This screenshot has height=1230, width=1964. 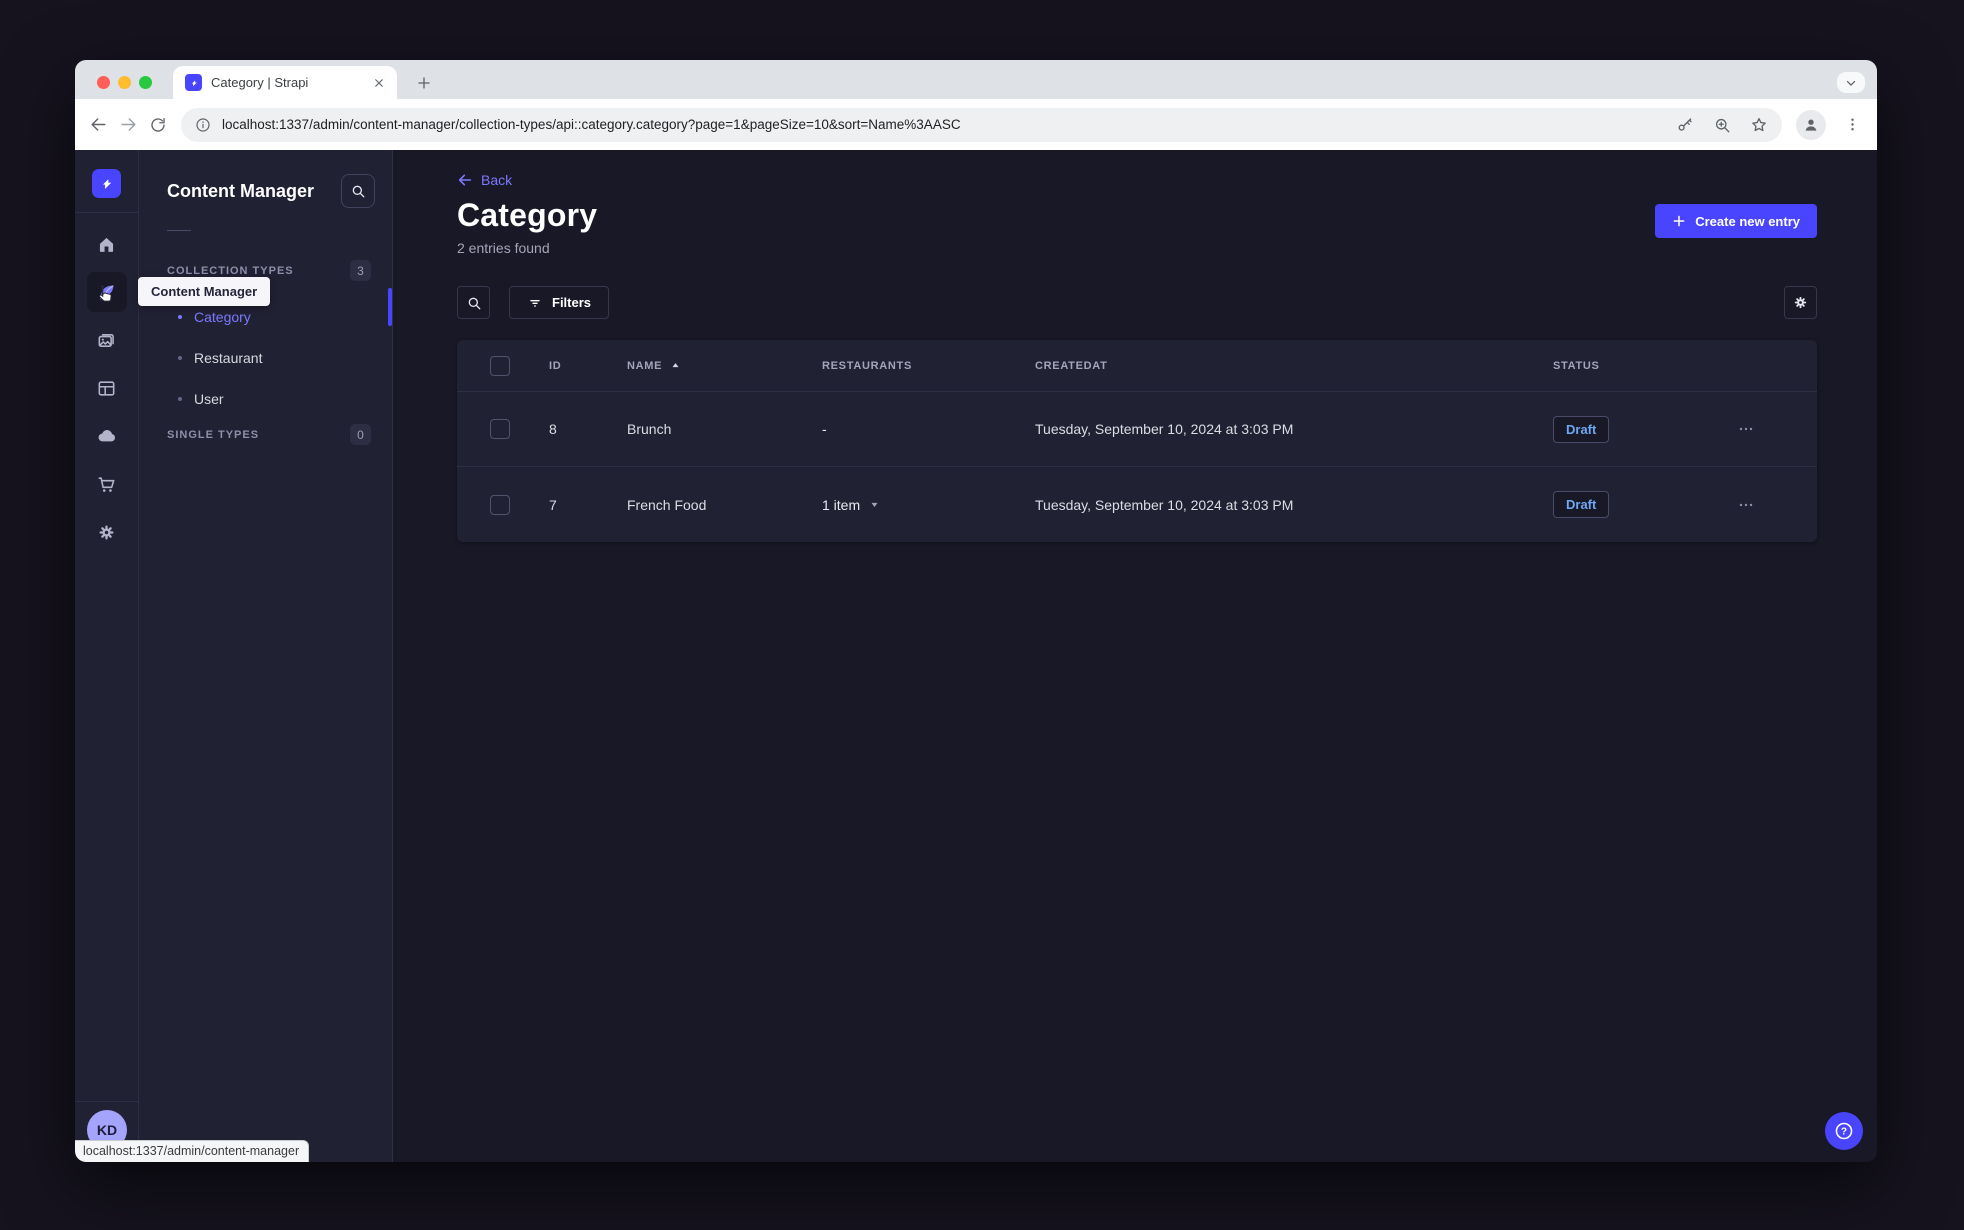 I want to click on new-tab-button, so click(x=424, y=83).